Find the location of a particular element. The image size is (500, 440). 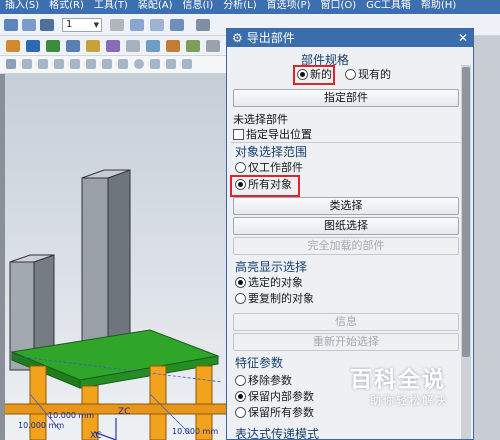

radio-label: 移除参数 is located at coordinates (270, 380).